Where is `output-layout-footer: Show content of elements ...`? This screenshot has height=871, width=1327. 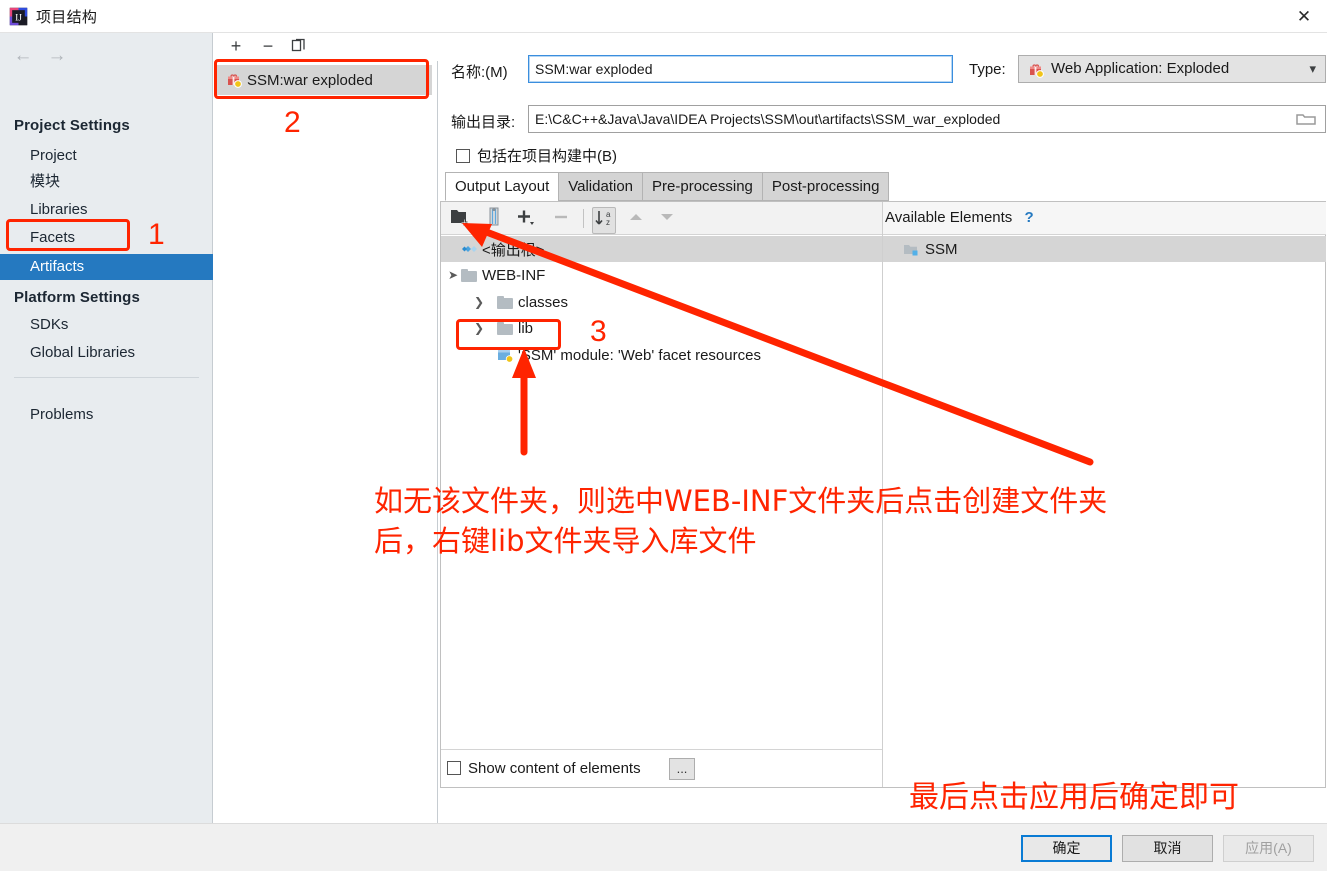
output-layout-footer: Show content of elements ... is located at coordinates (661, 768).